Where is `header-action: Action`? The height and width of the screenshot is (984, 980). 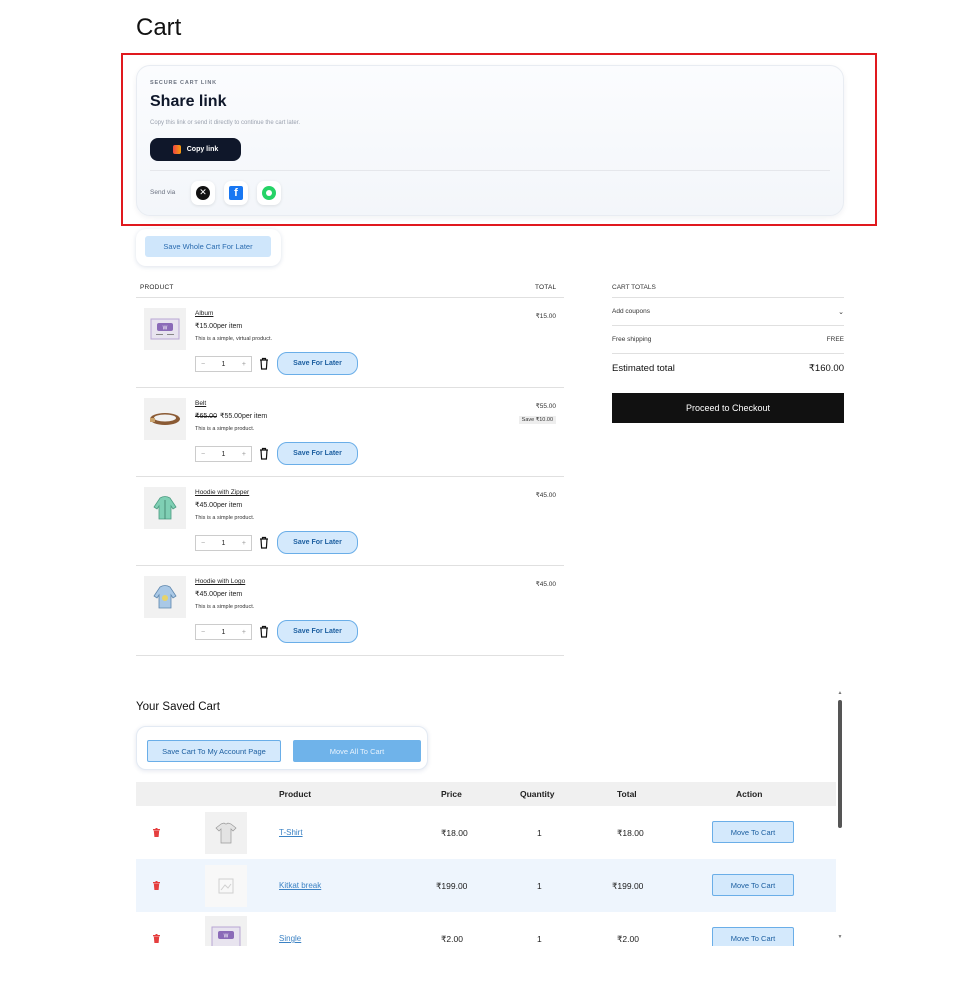 header-action: Action is located at coordinates (749, 794).